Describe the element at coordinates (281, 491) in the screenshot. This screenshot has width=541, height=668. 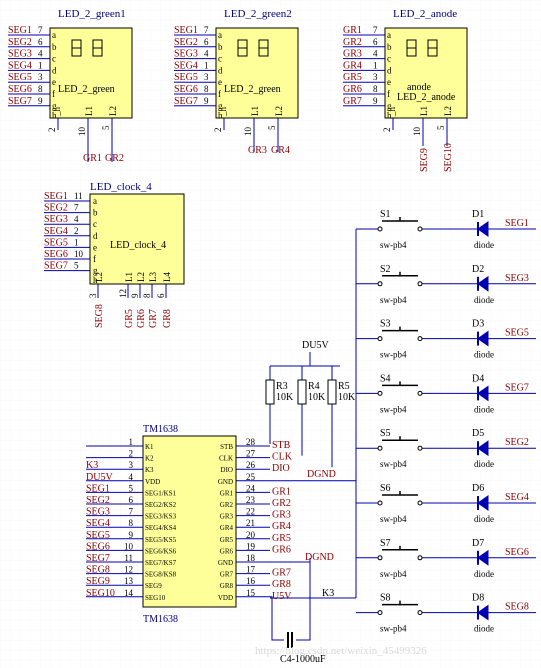
I see `tm1638-right-net: GR1` at that location.